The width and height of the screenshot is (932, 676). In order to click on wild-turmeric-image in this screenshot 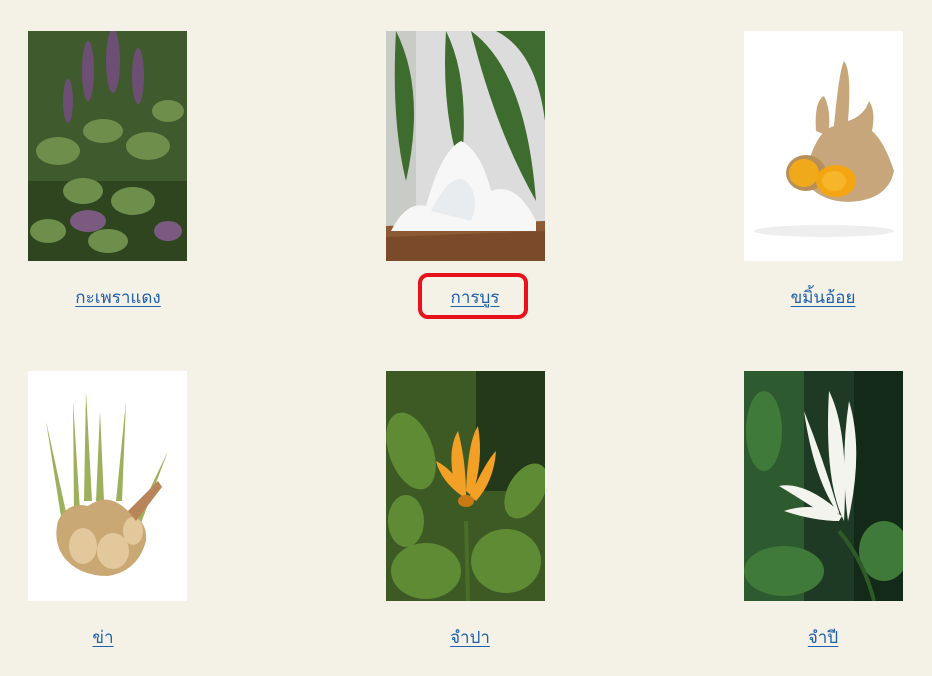, I will do `click(823, 146)`.